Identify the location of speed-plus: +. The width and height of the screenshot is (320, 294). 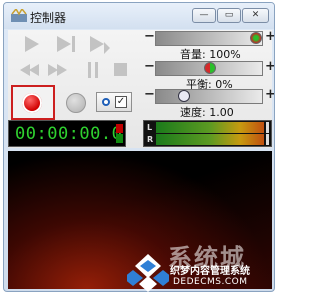
(269, 95).